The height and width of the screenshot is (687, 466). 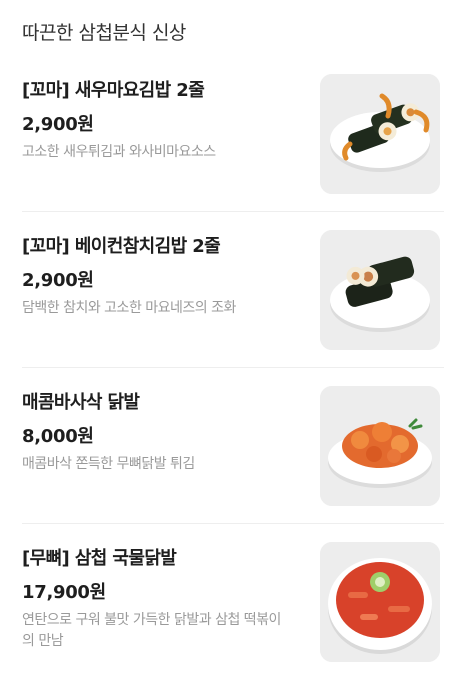 I want to click on shrimp-mayo-gimbap-image, so click(x=380, y=134).